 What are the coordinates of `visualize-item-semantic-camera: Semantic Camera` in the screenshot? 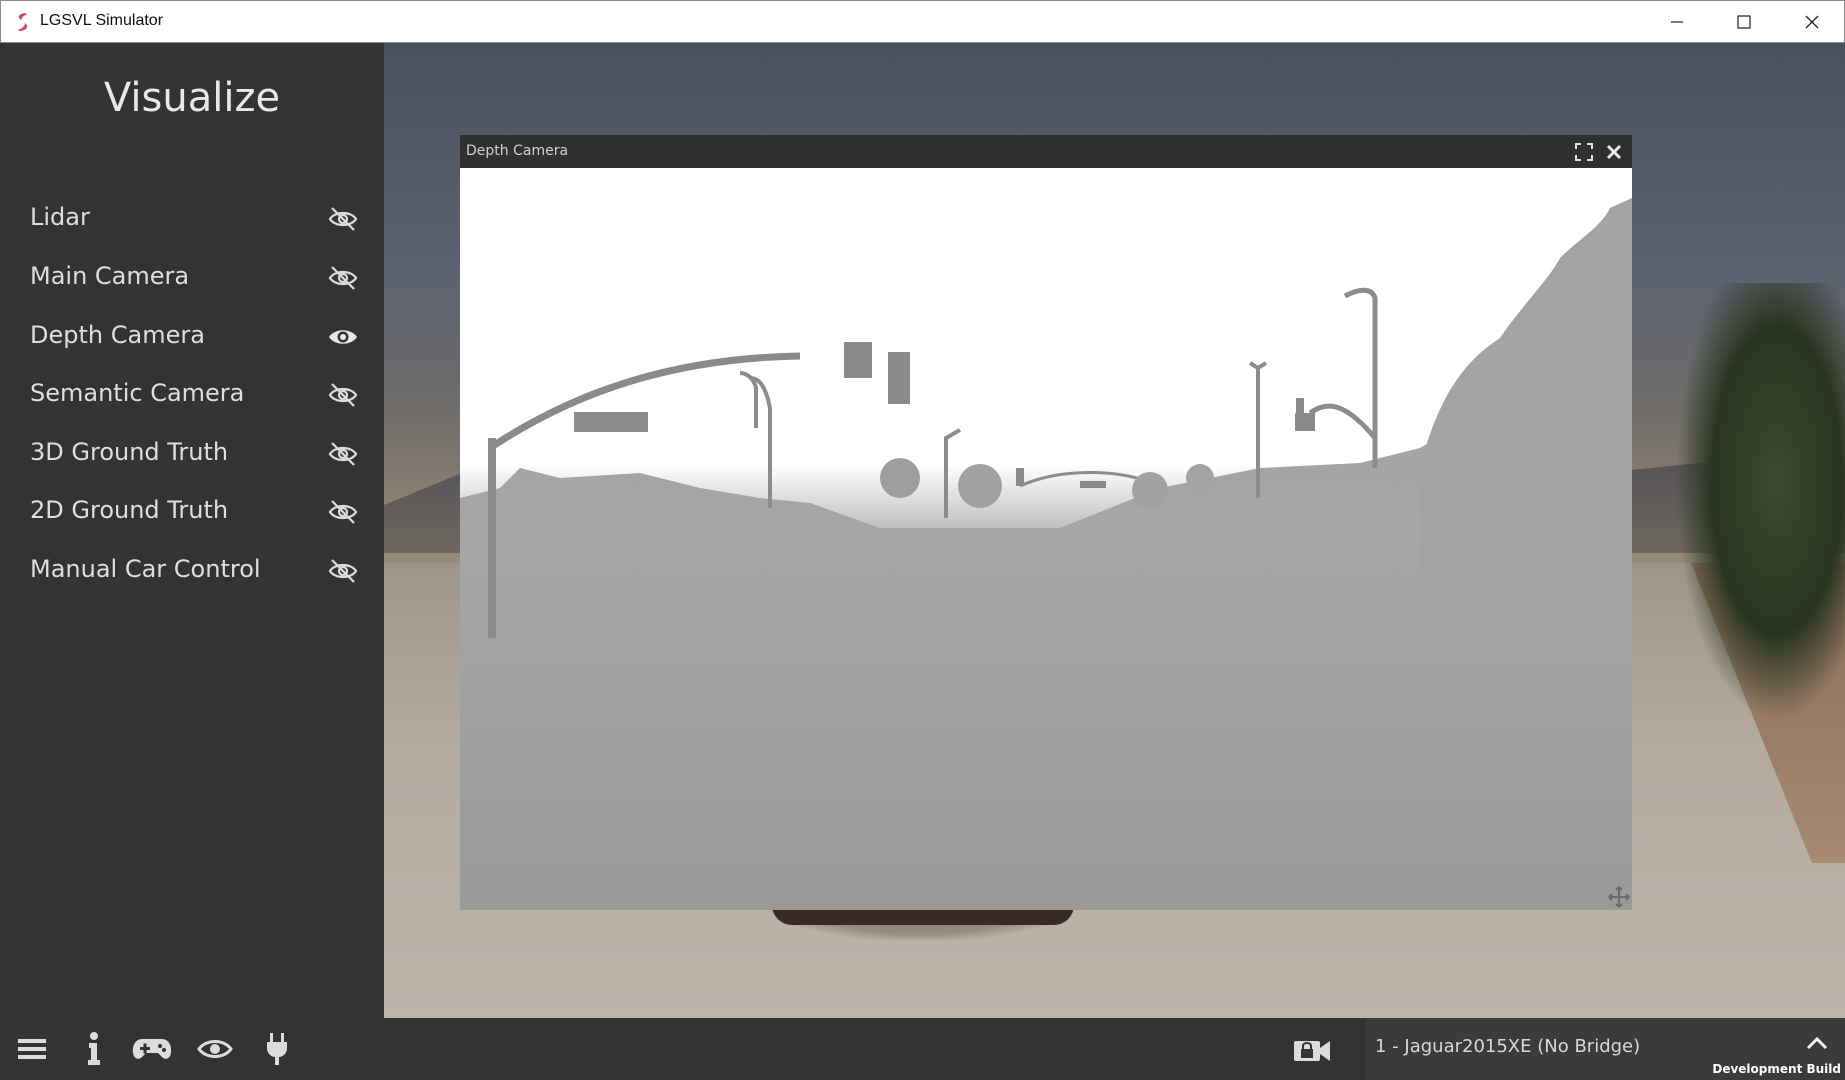 It's located at (192, 395).